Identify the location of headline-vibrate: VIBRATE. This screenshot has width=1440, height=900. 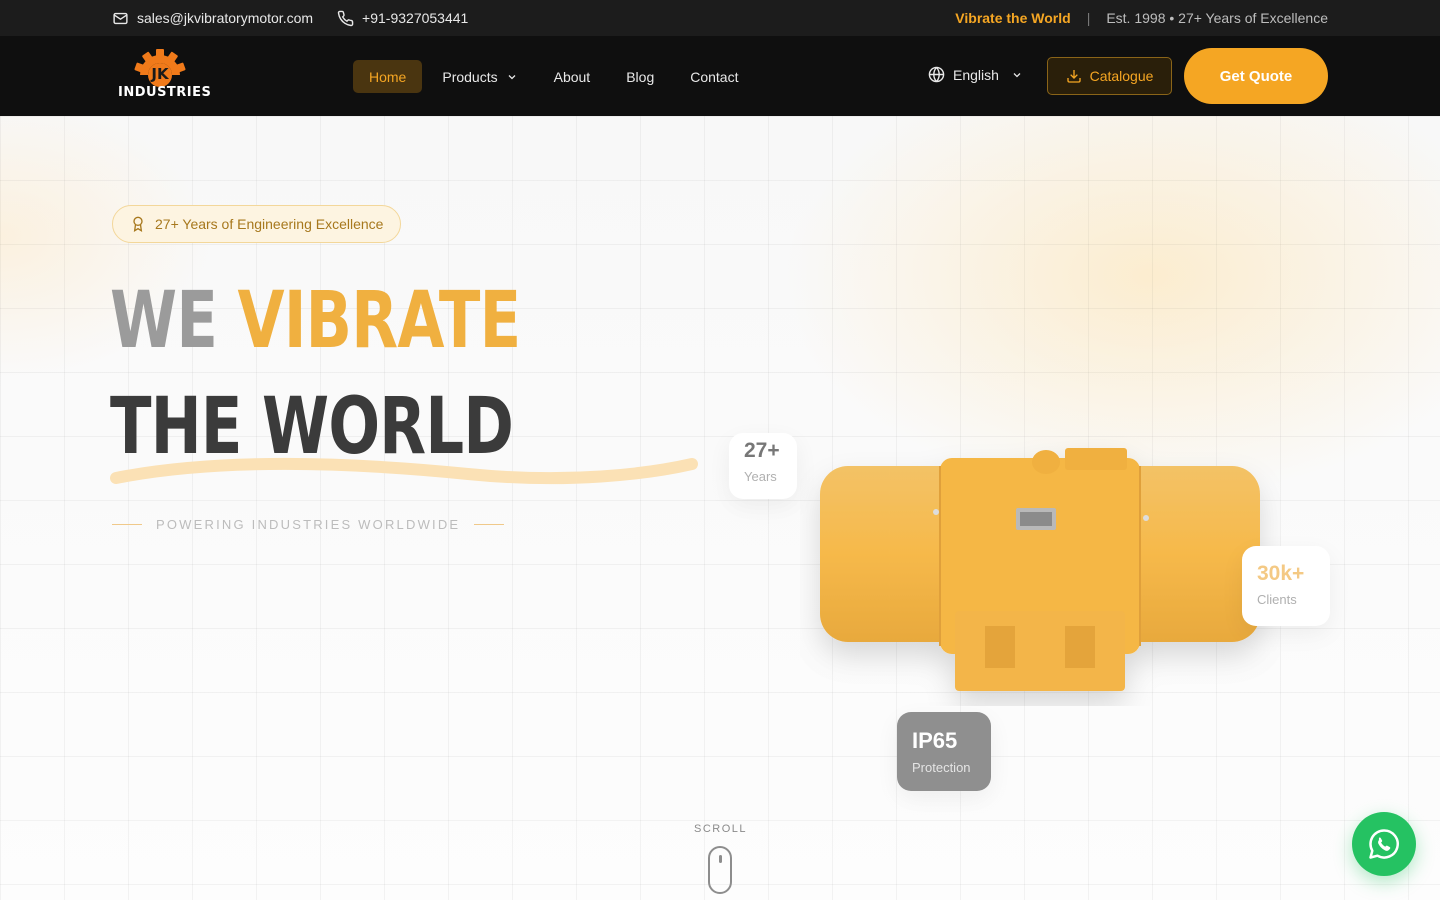
(379, 321).